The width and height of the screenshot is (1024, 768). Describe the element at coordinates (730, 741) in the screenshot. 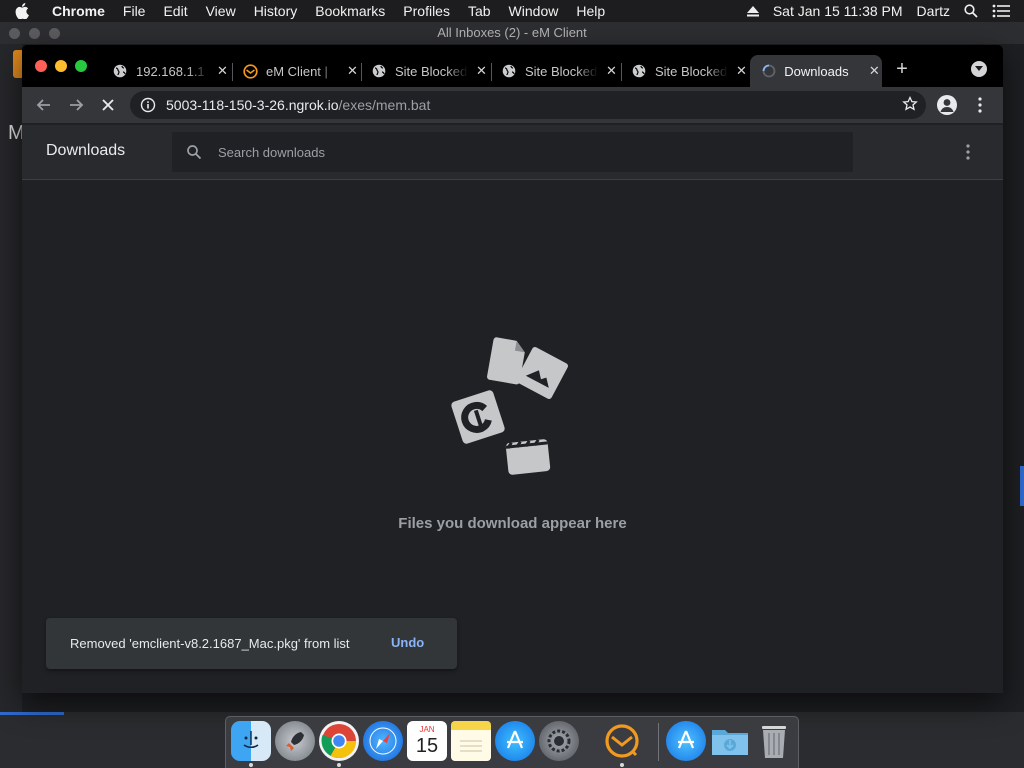

I see `downloads-folder-icon` at that location.